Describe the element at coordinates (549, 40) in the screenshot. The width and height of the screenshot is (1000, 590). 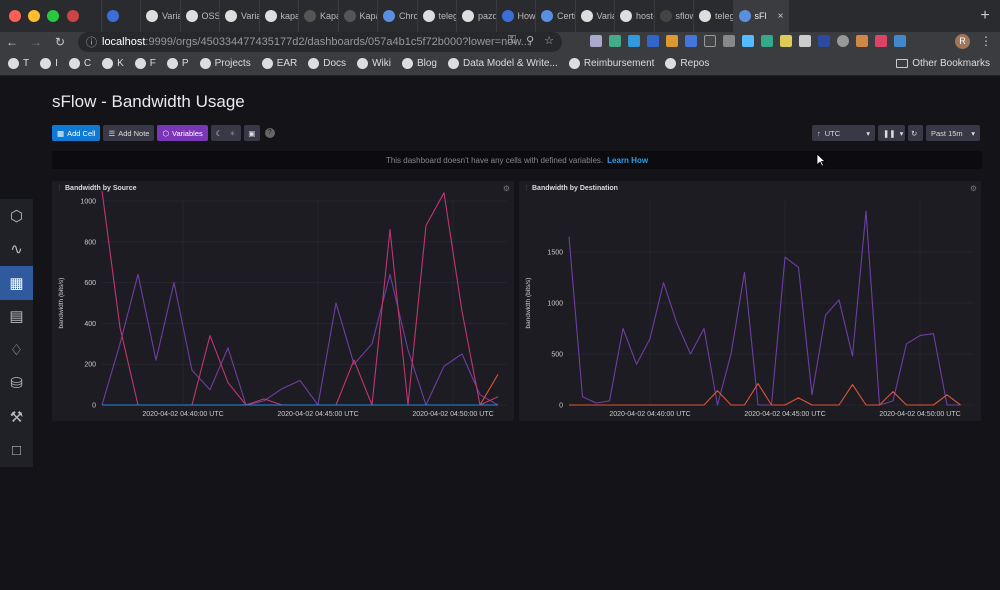
I see `bookmark-star-icon: ☆` at that location.